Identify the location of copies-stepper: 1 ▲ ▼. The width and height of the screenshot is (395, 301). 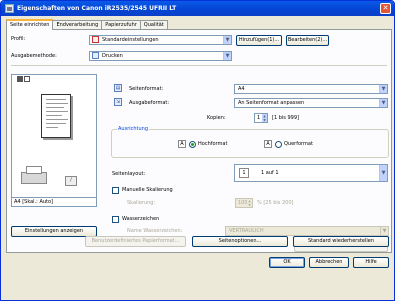
(261, 118).